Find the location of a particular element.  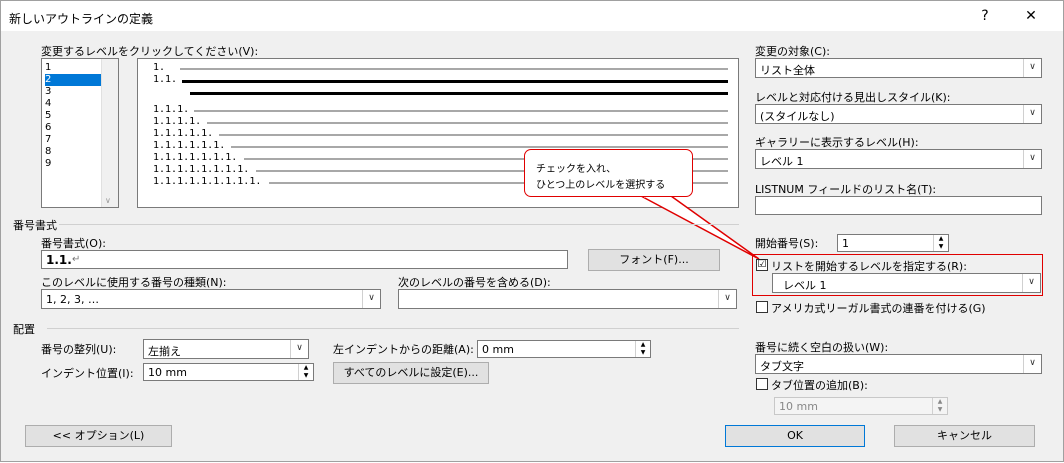

tabstop-label: タブ位置の追加(B): is located at coordinates (819, 385).